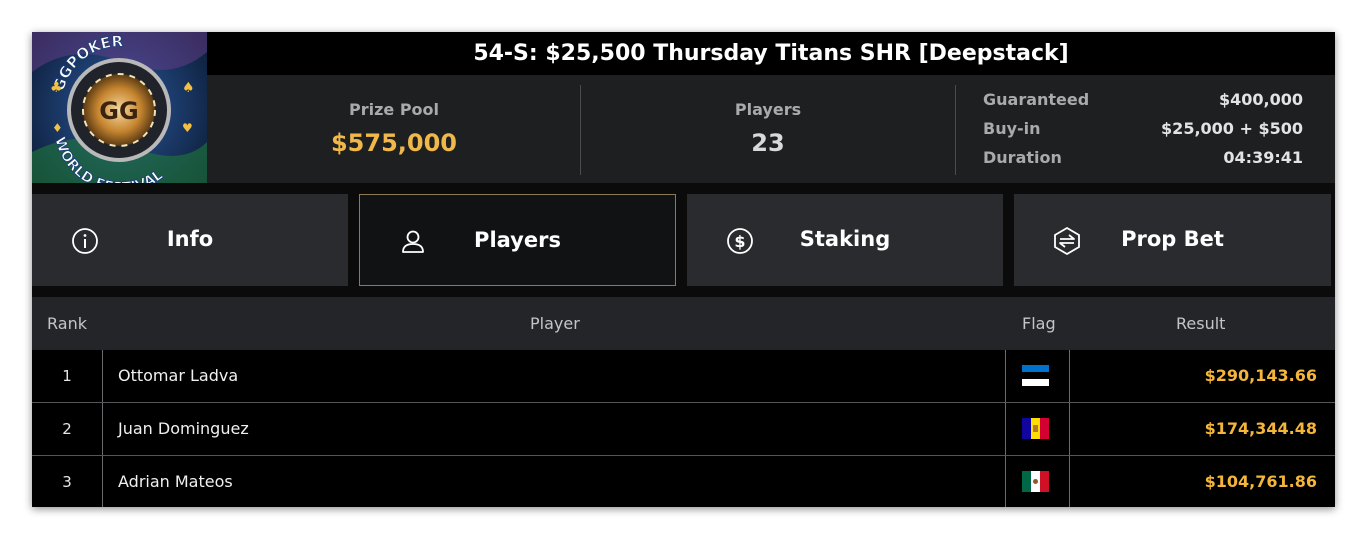 The height and width of the screenshot is (539, 1367). What do you see at coordinates (1201, 323) in the screenshot?
I see `result-header: Result` at bounding box center [1201, 323].